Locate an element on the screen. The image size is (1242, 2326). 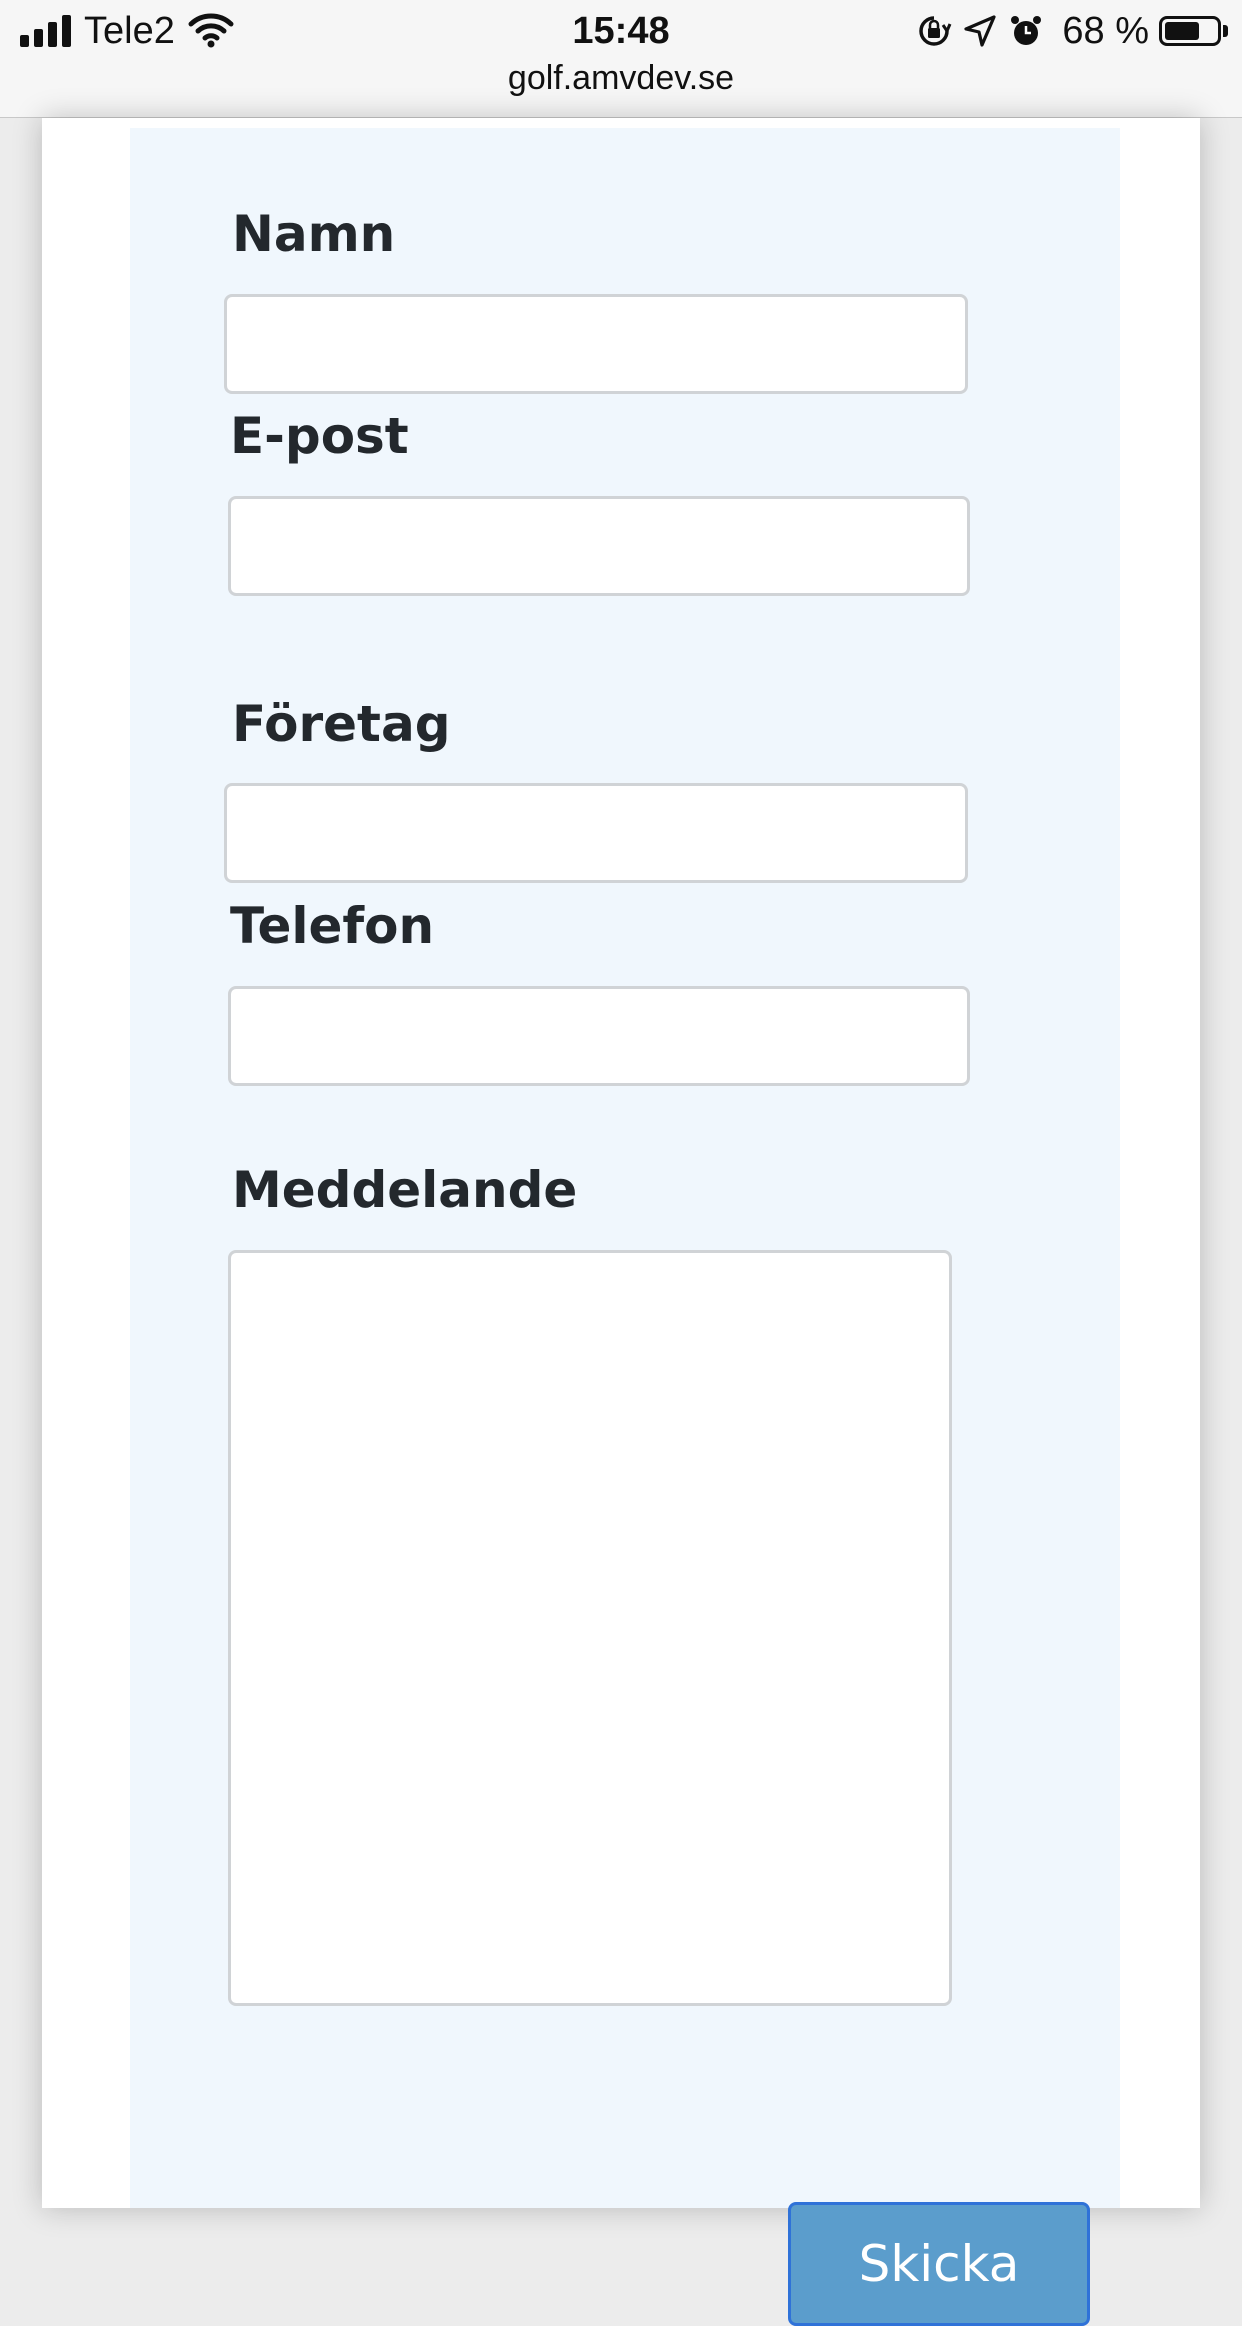
battery-cap is located at coordinates (1225, 31).